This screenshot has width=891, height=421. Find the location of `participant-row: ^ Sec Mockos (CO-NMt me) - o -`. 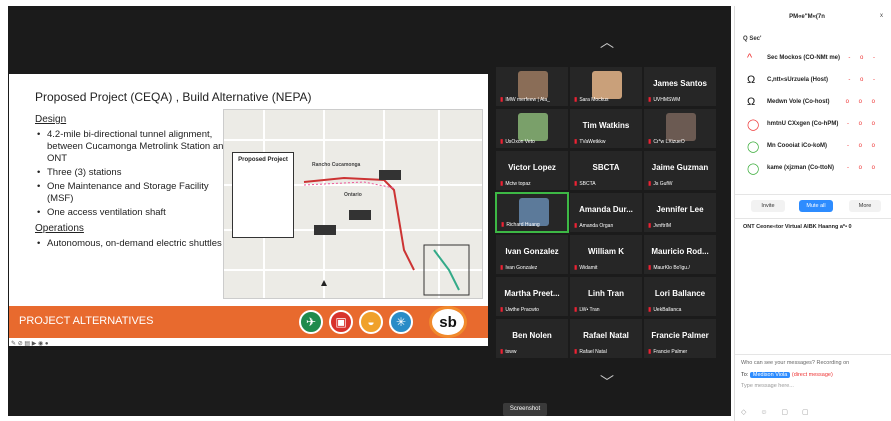

participant-row: ^ Sec Mockos (CO-NMt me) - o - is located at coordinates (814, 61).